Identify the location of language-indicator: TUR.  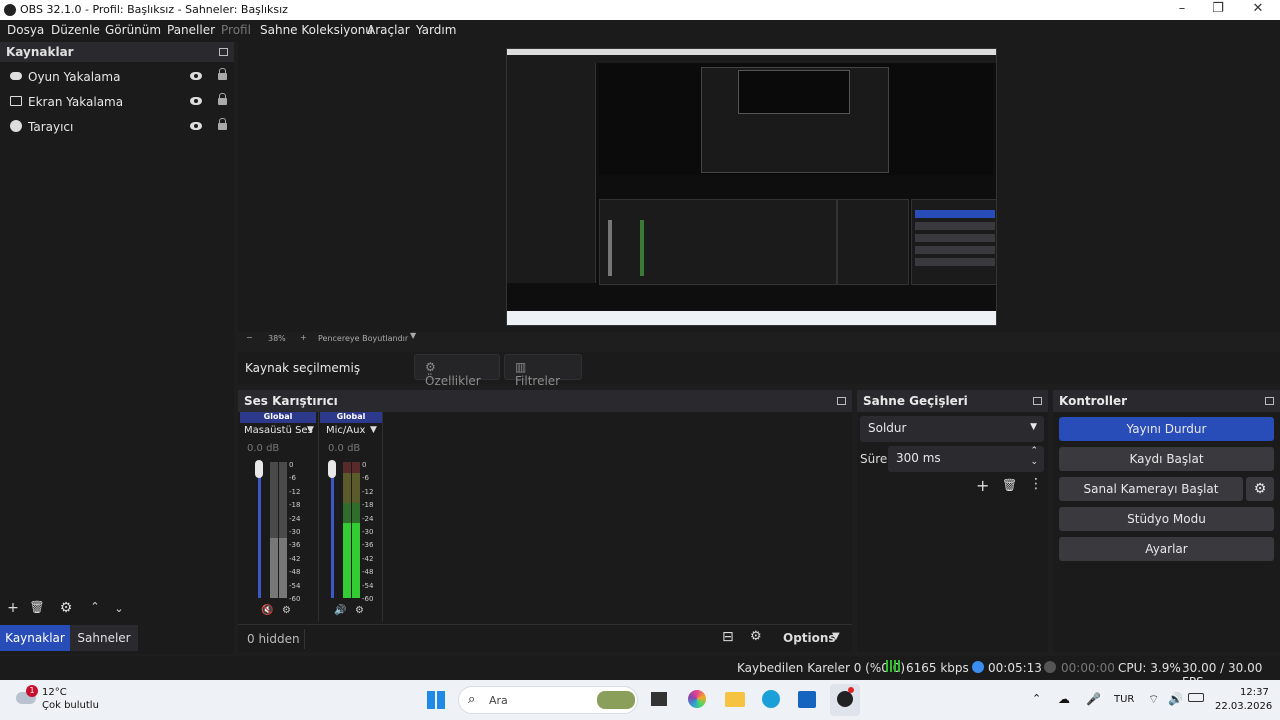
(1124, 699).